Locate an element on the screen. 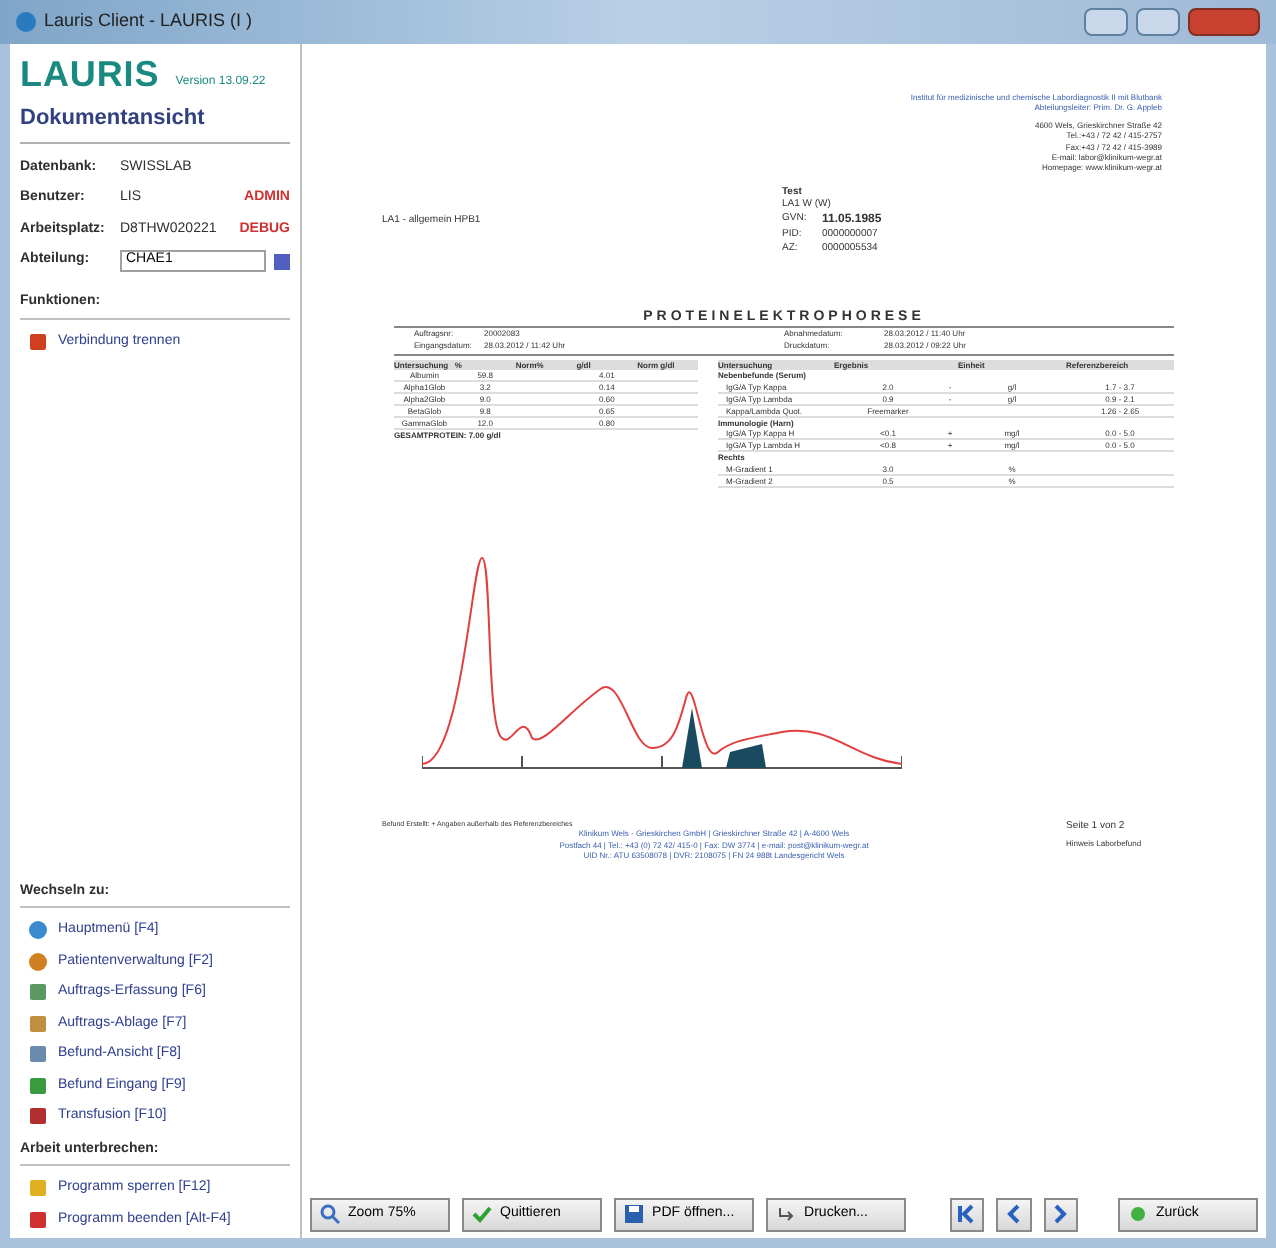  logo: LAURIS is located at coordinates (90, 74).